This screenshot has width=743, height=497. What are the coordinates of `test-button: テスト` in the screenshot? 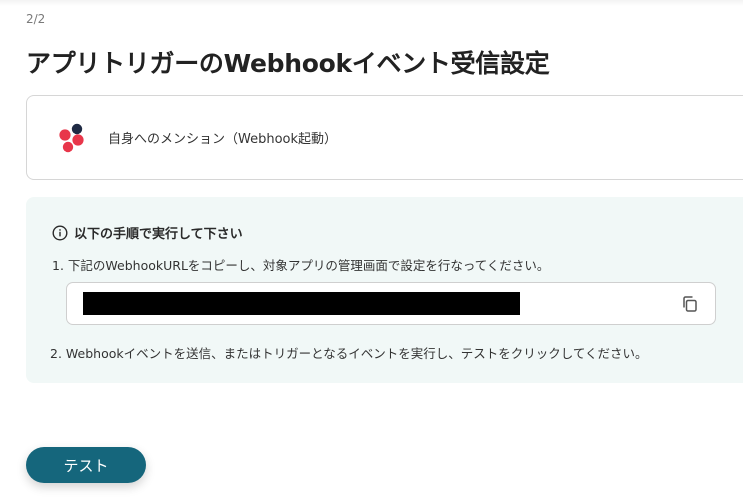 It's located at (86, 465).